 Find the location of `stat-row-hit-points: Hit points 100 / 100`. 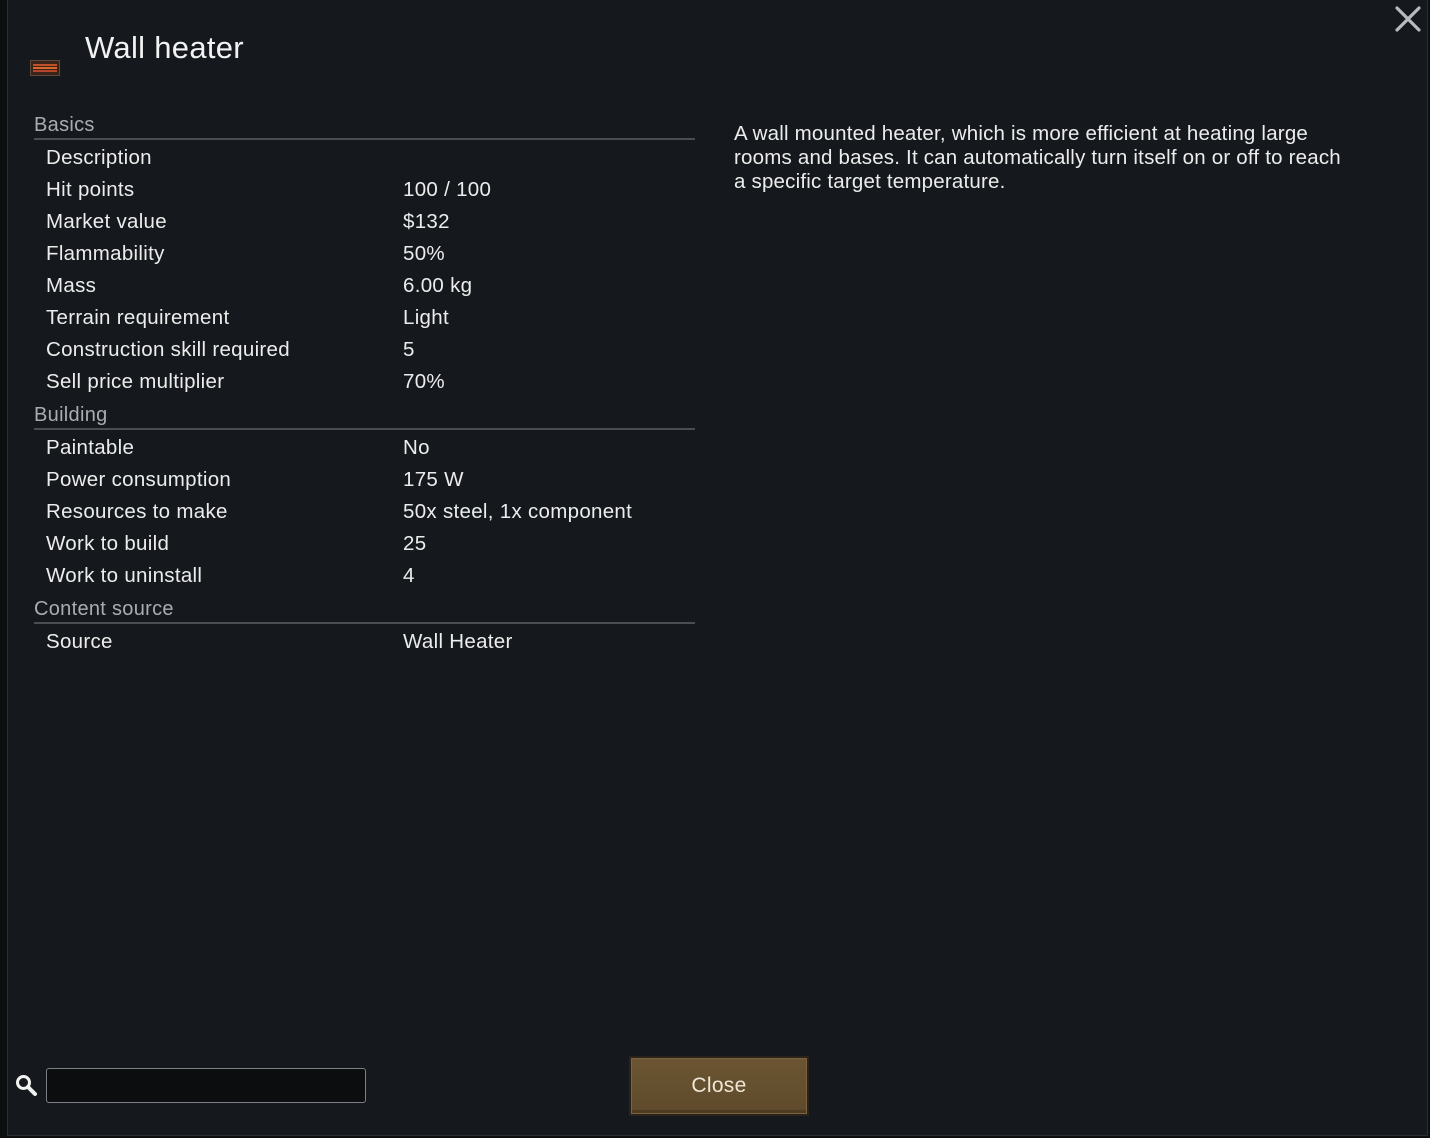

stat-row-hit-points: Hit points 100 / 100 is located at coordinates (364, 190).